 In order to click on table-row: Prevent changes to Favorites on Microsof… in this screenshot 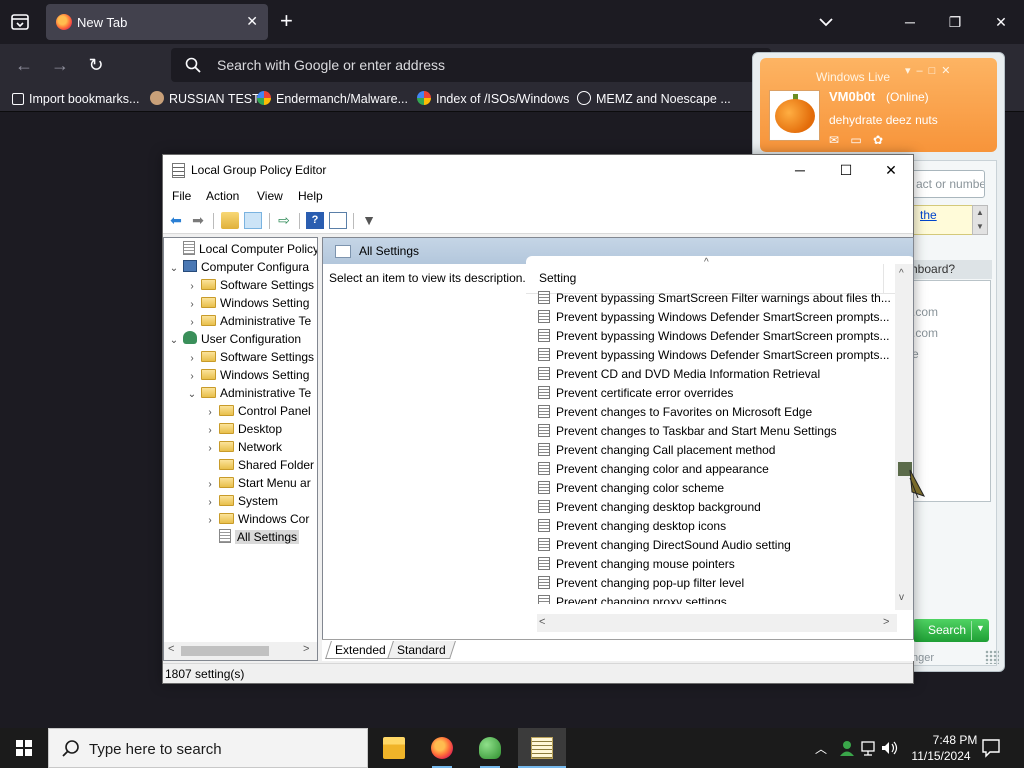, I will do `click(675, 412)`.